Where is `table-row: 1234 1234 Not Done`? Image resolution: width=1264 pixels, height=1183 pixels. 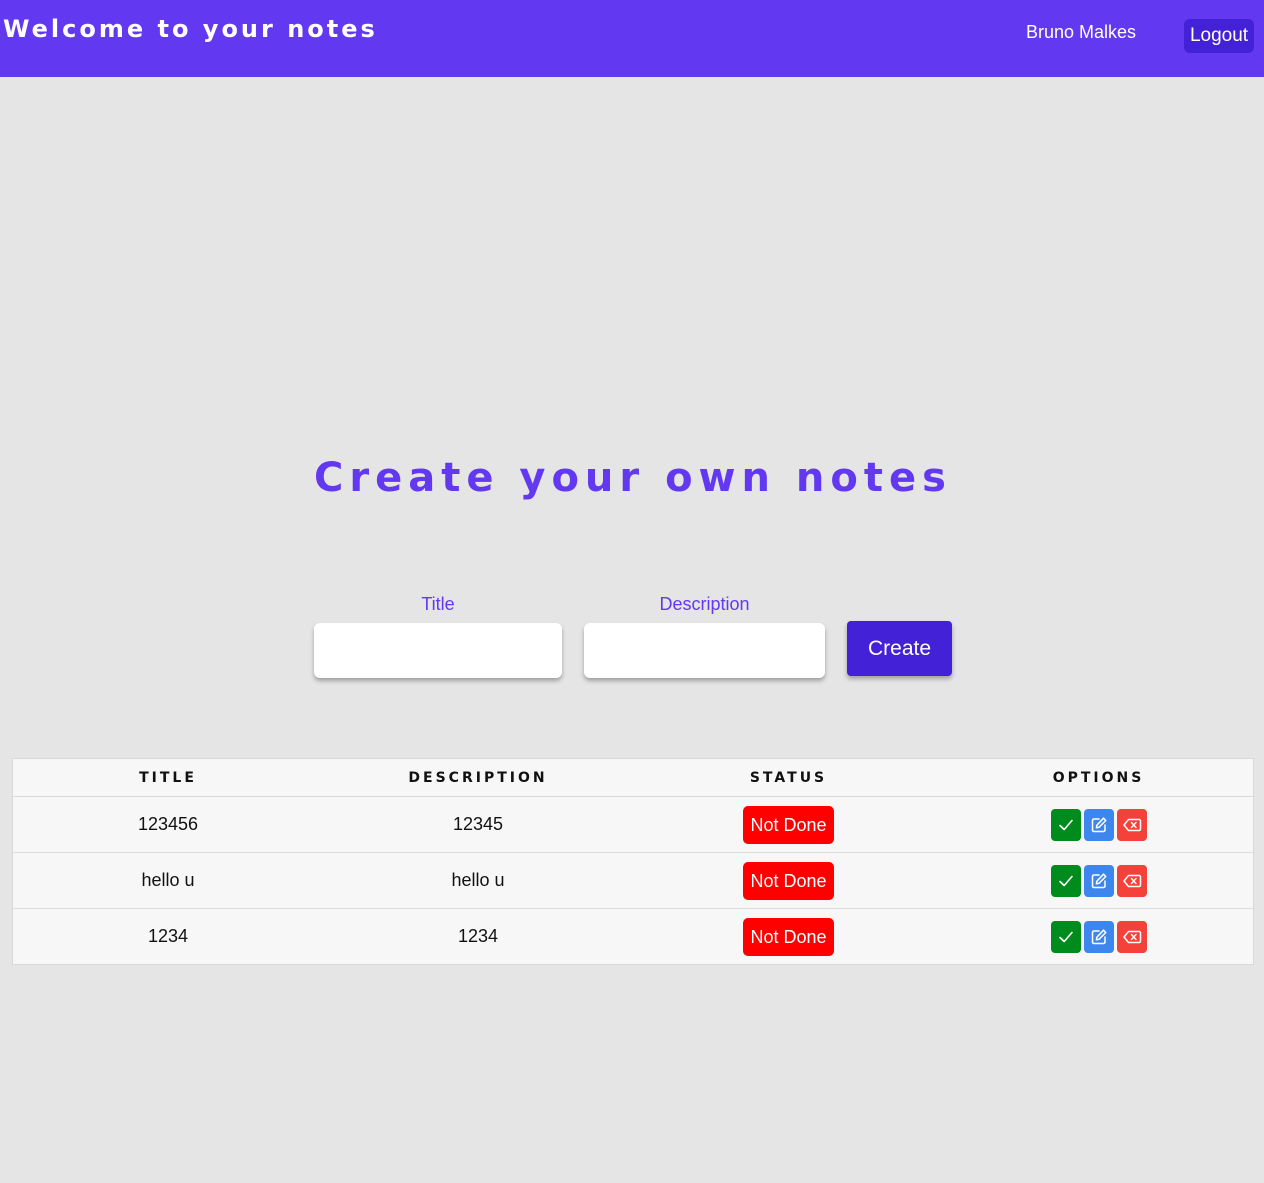 table-row: 1234 1234 Not Done is located at coordinates (633, 936).